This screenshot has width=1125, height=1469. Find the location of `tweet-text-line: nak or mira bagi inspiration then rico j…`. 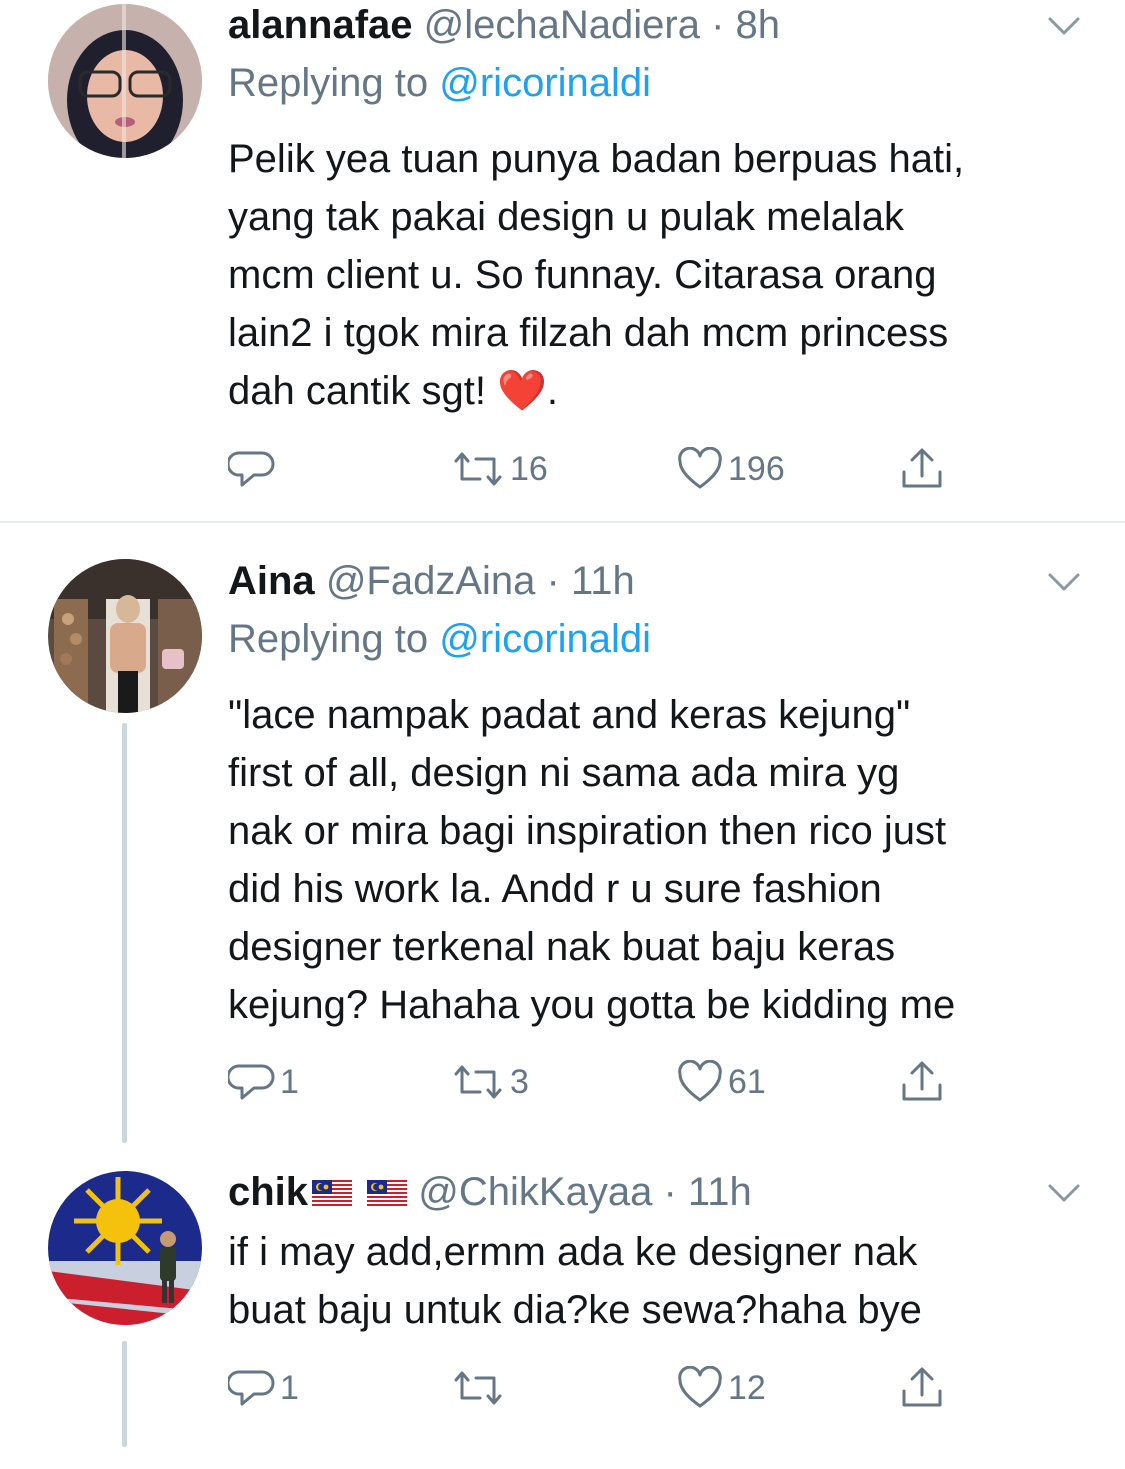

tweet-text-line: nak or mira bagi inspiration then rico j… is located at coordinates (587, 831).